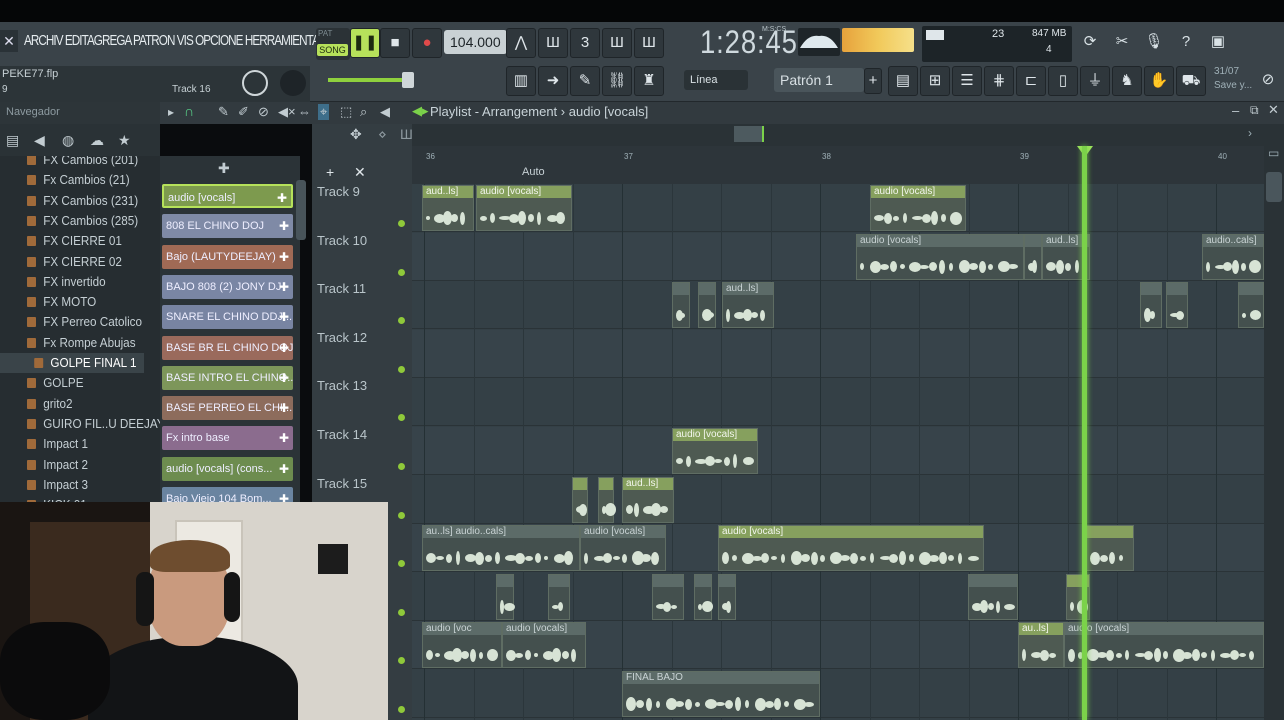 The width and height of the screenshot is (1284, 720). What do you see at coordinates (648, 483) in the screenshot?
I see `clip-header: aud..ls]` at bounding box center [648, 483].